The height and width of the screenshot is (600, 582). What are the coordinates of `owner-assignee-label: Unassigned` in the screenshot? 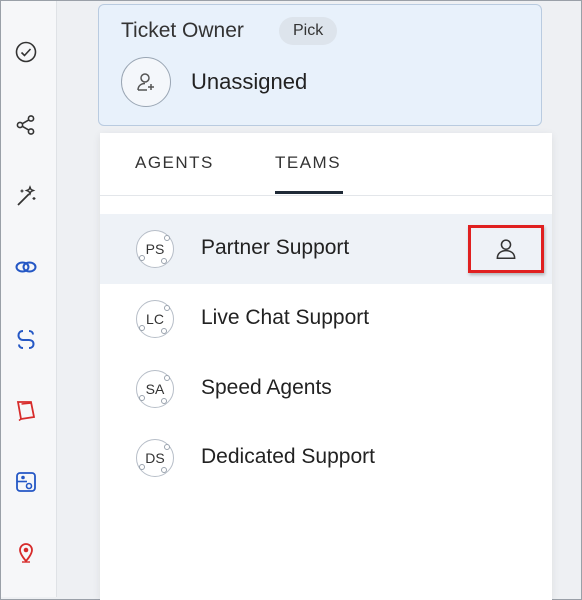 It's located at (249, 81).